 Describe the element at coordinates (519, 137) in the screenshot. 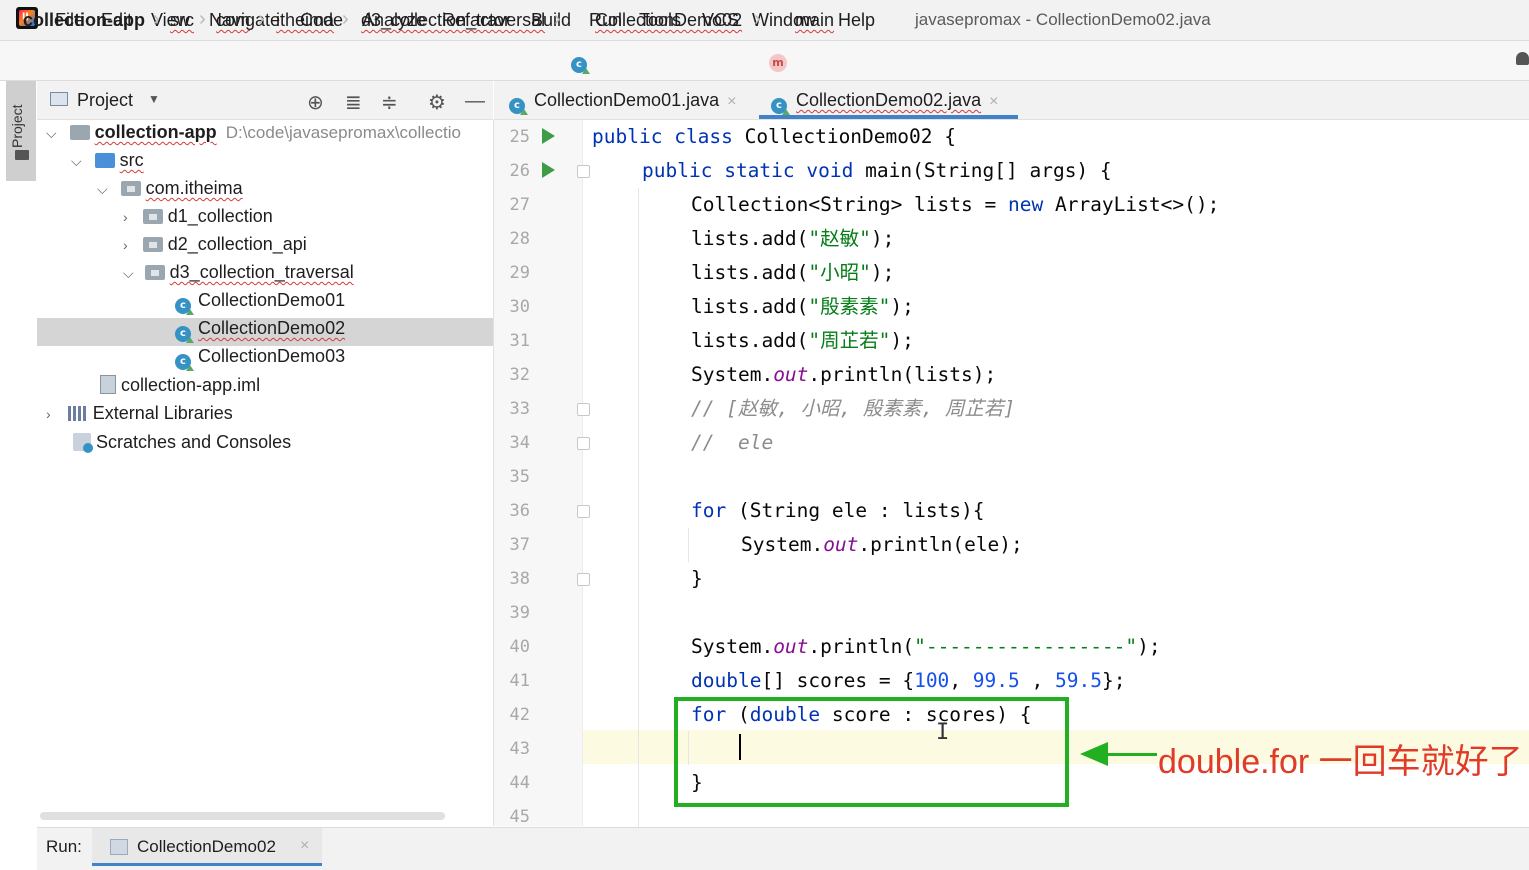

I see `line-number: 25` at that location.